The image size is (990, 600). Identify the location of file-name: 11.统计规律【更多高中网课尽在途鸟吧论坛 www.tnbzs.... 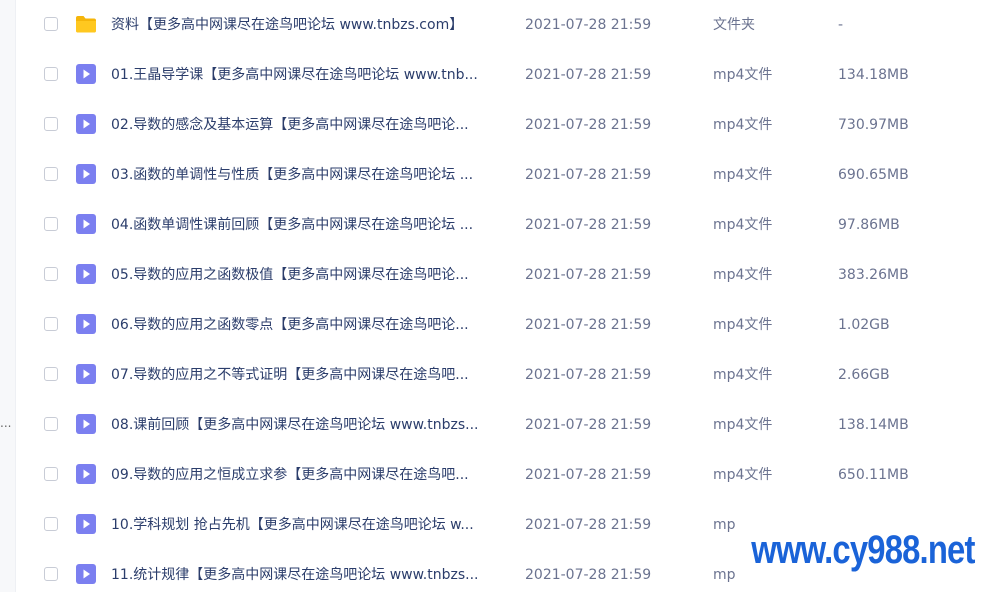
(308, 575).